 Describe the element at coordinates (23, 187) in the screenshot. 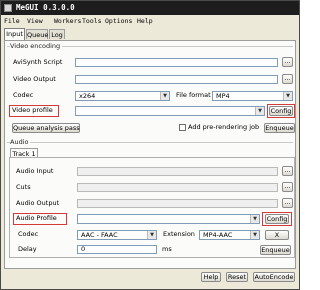

I see `cuts-label: Cuts` at that location.